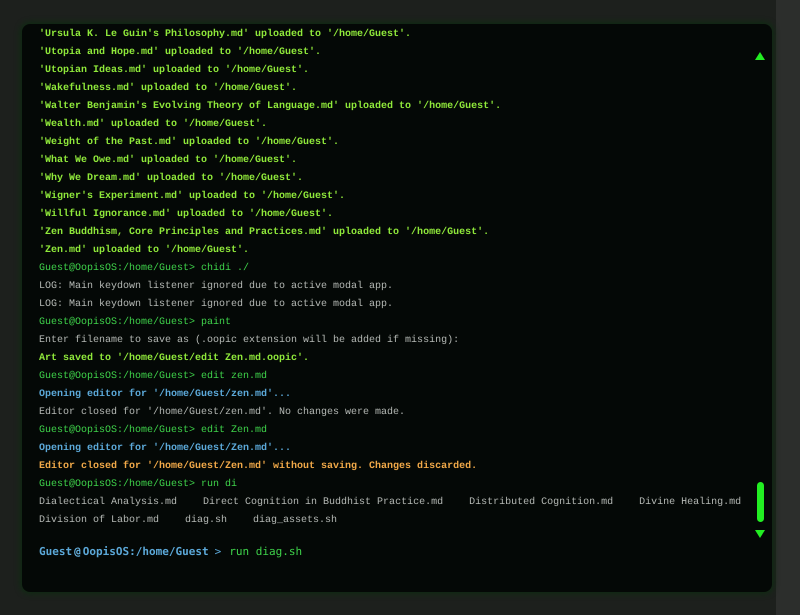 The height and width of the screenshot is (615, 800). I want to click on log-message: Editor closed for '/home/Guest/zen.md'. No changes were made., so click(222, 412).